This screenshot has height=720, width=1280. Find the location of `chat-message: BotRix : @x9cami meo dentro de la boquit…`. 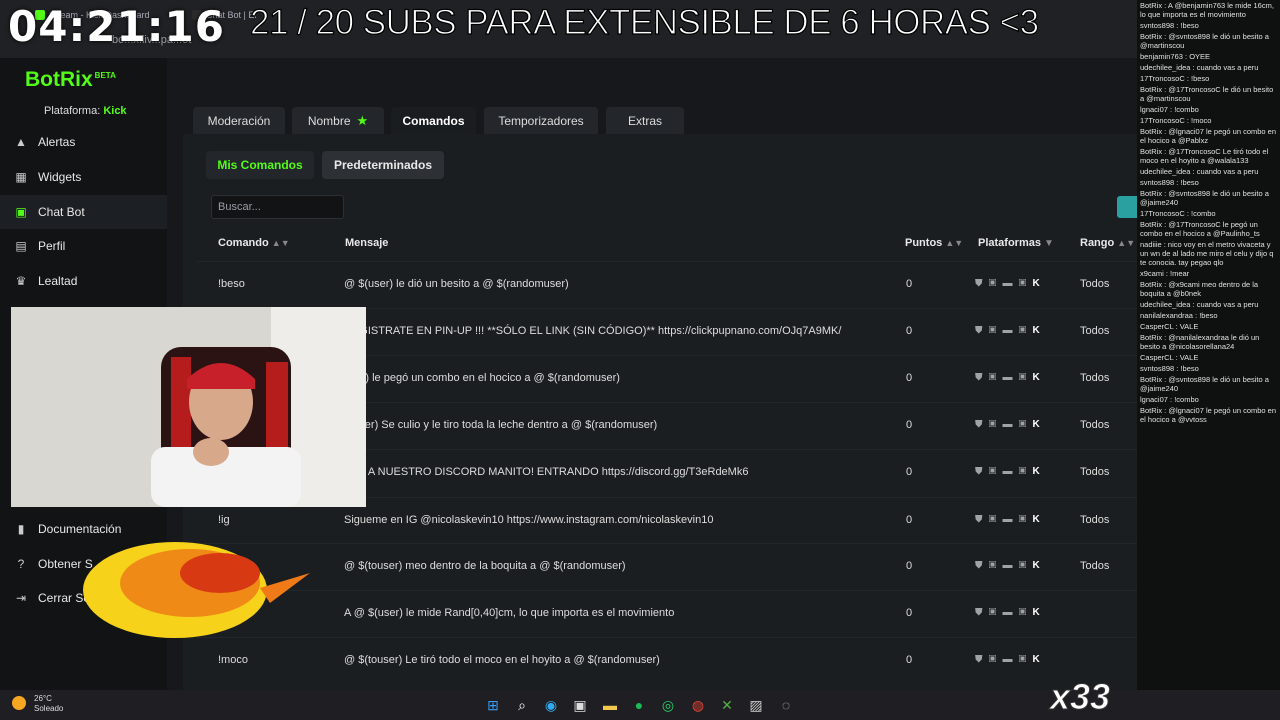

chat-message: BotRix : @x9cami meo dentro de la boquit… is located at coordinates (1199, 289).